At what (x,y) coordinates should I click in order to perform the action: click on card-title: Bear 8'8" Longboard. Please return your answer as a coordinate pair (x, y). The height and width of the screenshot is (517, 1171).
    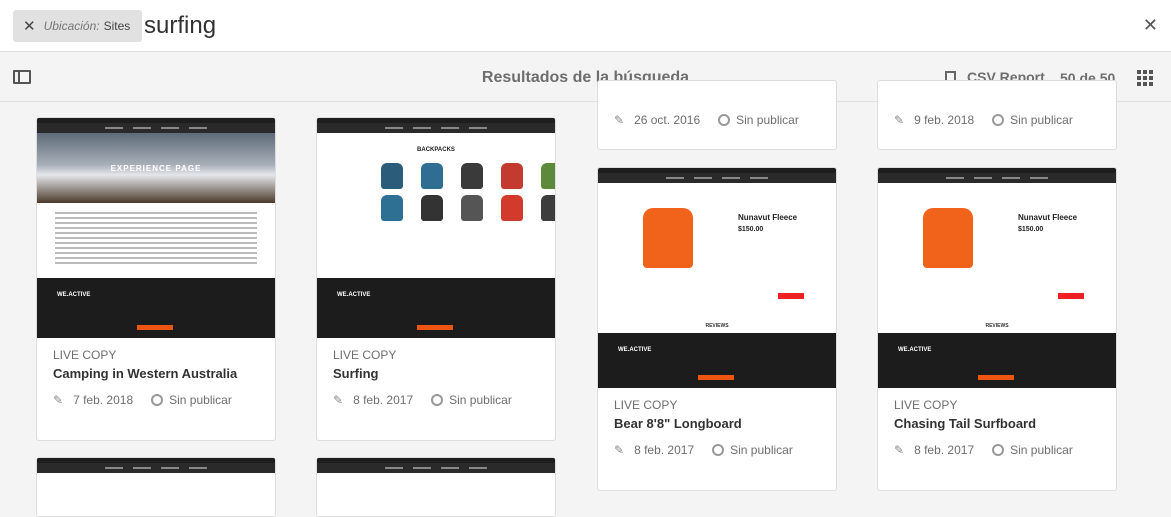
    Looking at the image, I should click on (678, 423).